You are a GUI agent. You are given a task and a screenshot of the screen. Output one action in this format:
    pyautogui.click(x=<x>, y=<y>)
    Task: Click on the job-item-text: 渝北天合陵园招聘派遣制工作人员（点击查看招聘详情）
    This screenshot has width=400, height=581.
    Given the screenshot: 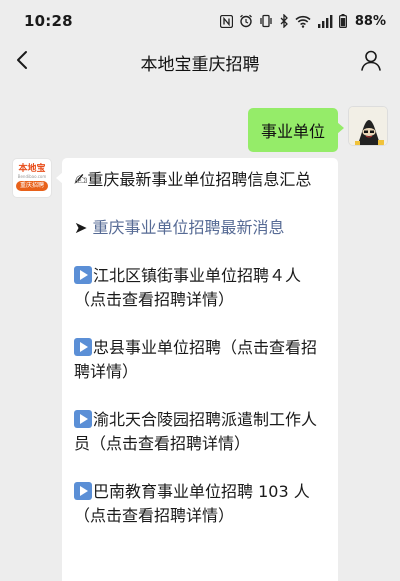 What is the action you would take?
    pyautogui.click(x=196, y=431)
    